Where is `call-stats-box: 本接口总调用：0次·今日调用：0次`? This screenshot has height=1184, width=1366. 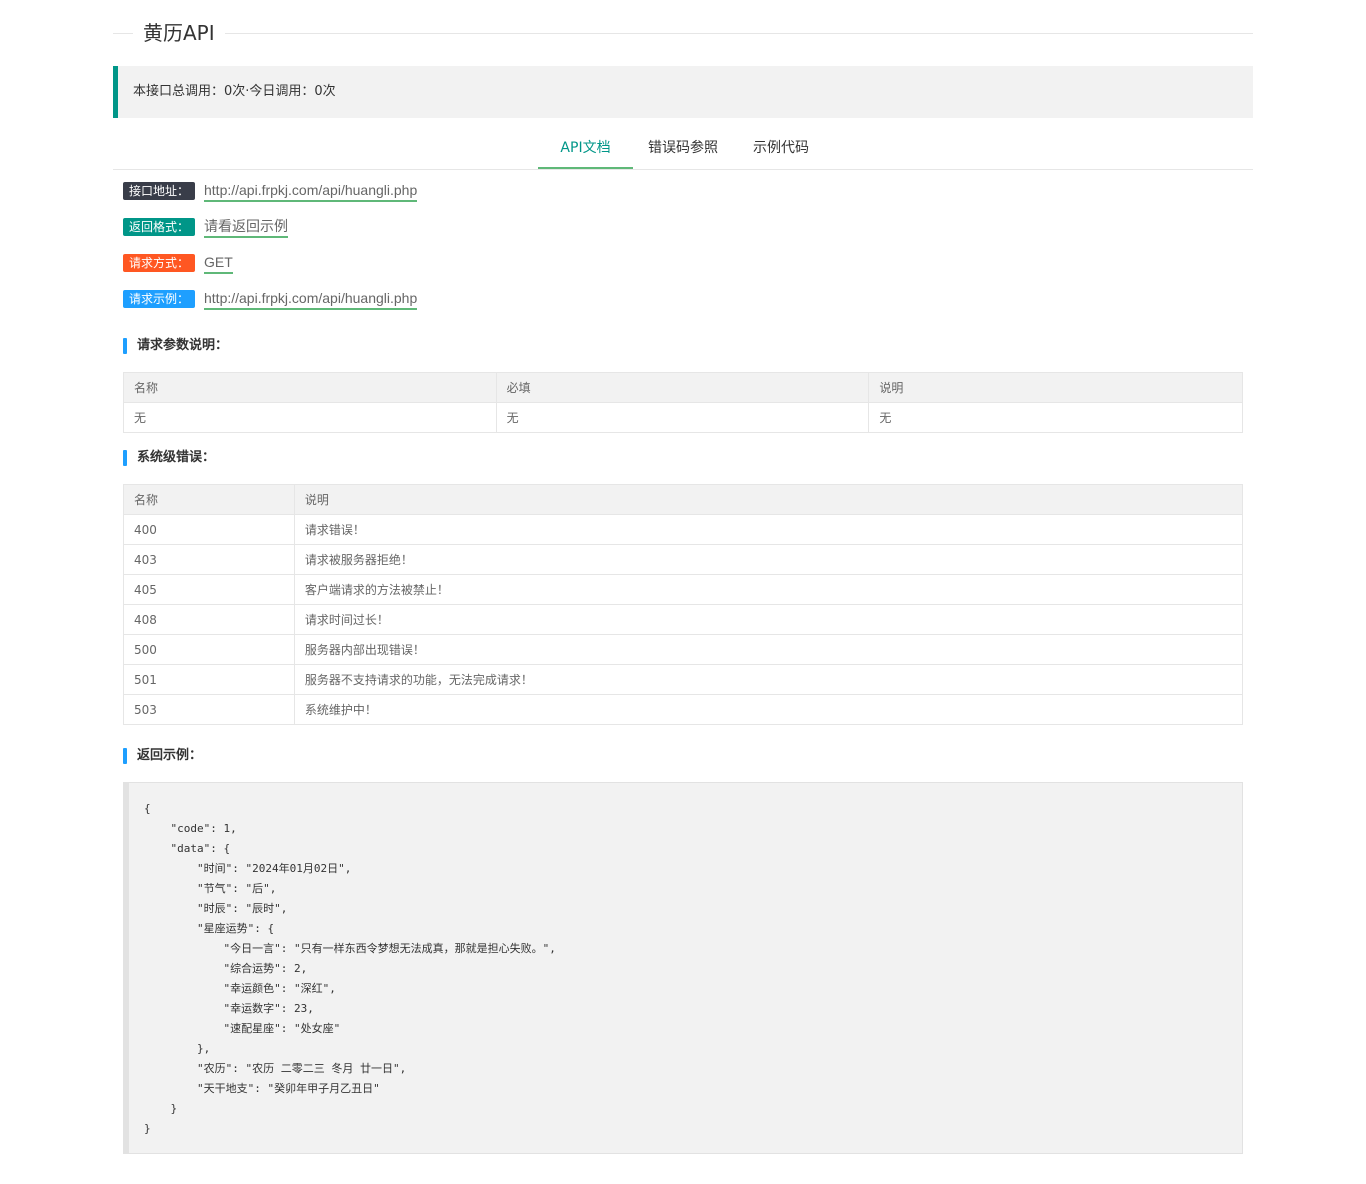 call-stats-box: 本接口总调用：0次·今日调用：0次 is located at coordinates (683, 92).